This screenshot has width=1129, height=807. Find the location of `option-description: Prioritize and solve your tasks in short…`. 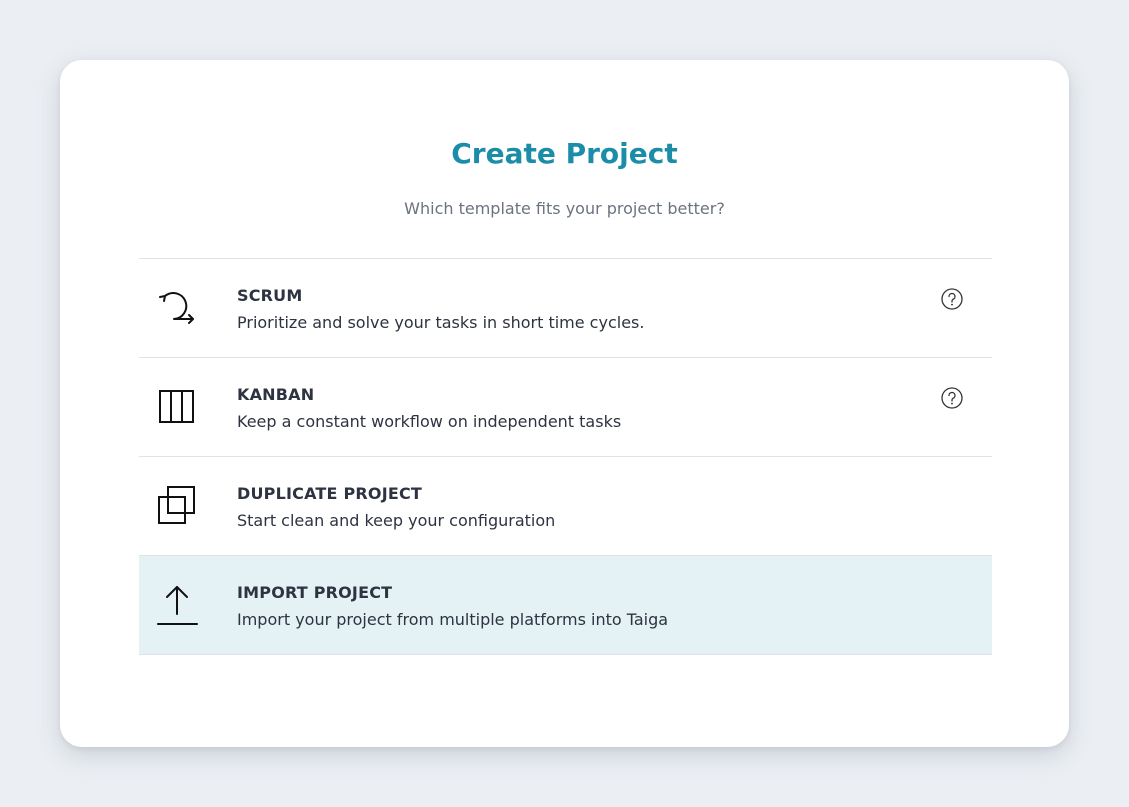

option-description: Prioritize and solve your tasks in short… is located at coordinates (441, 322).